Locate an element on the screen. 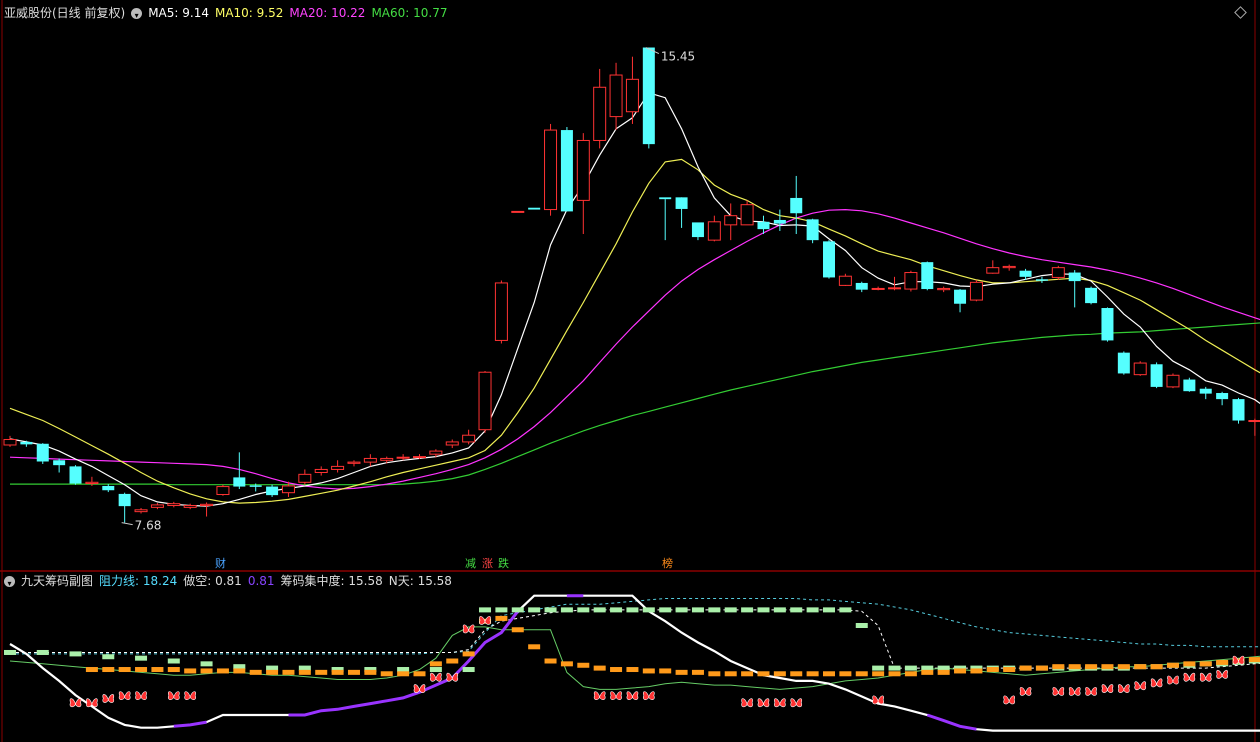 The image size is (1260, 742). short-segment is located at coordinates (190, 724).